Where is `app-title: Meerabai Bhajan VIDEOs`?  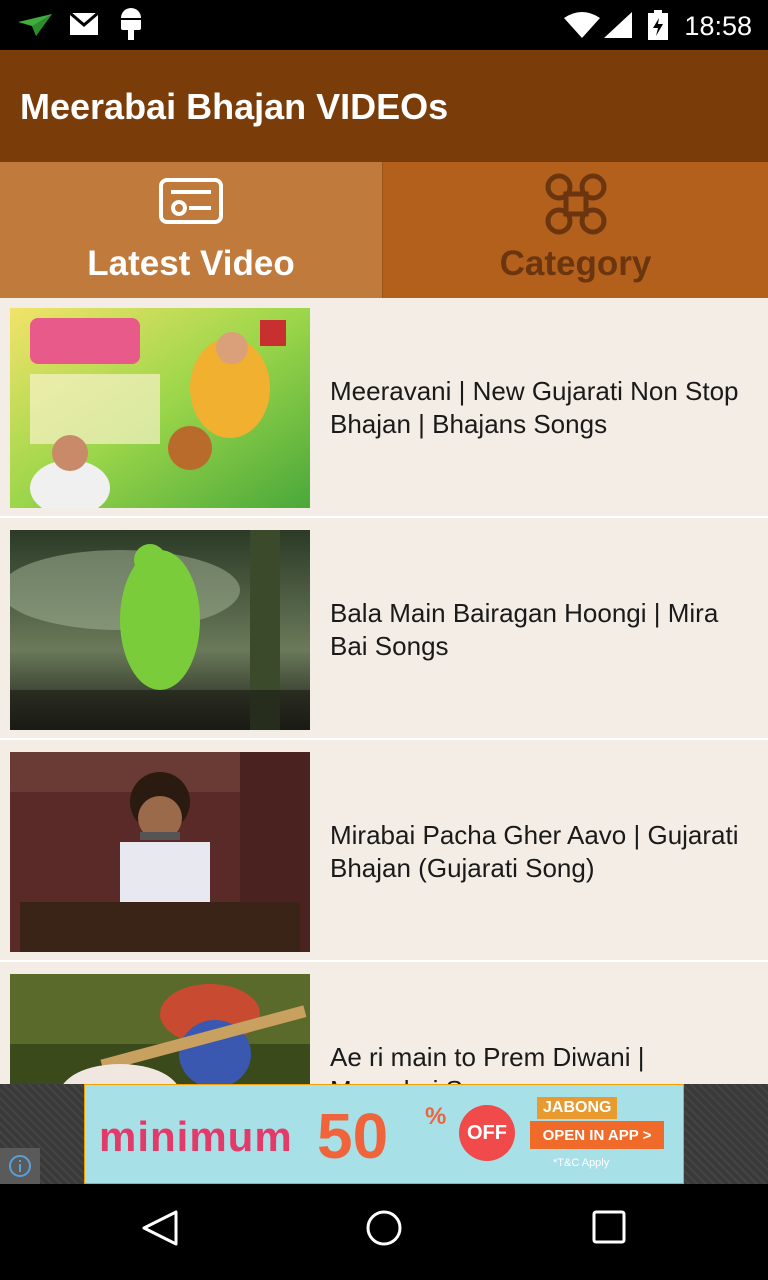 app-title: Meerabai Bhajan VIDEOs is located at coordinates (234, 106).